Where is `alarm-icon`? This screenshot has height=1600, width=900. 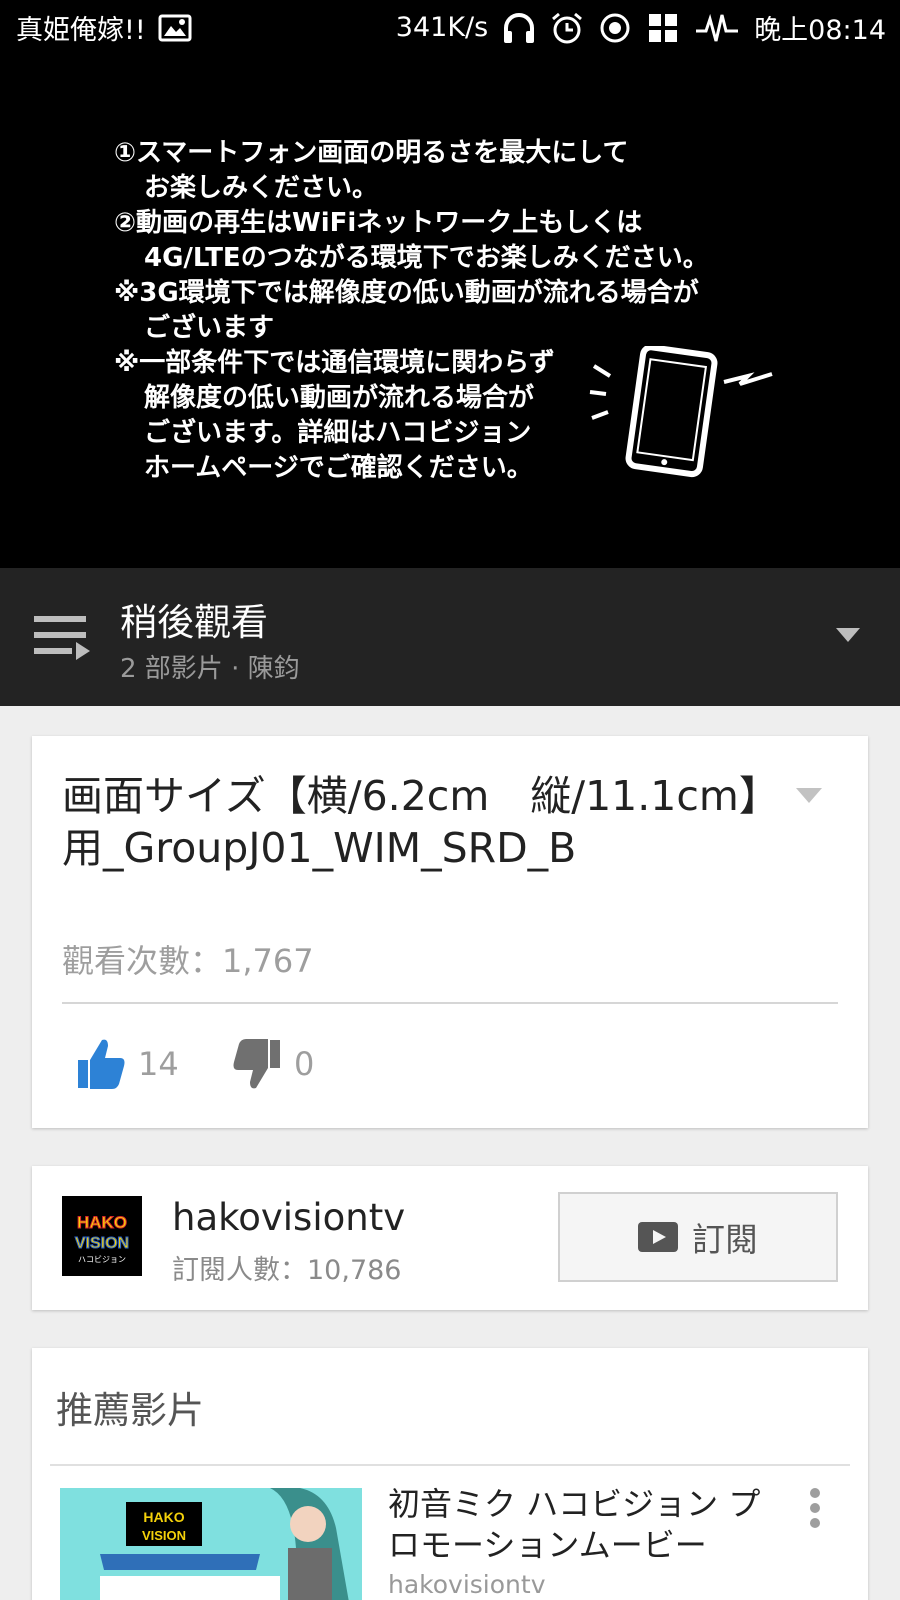 alarm-icon is located at coordinates (567, 27).